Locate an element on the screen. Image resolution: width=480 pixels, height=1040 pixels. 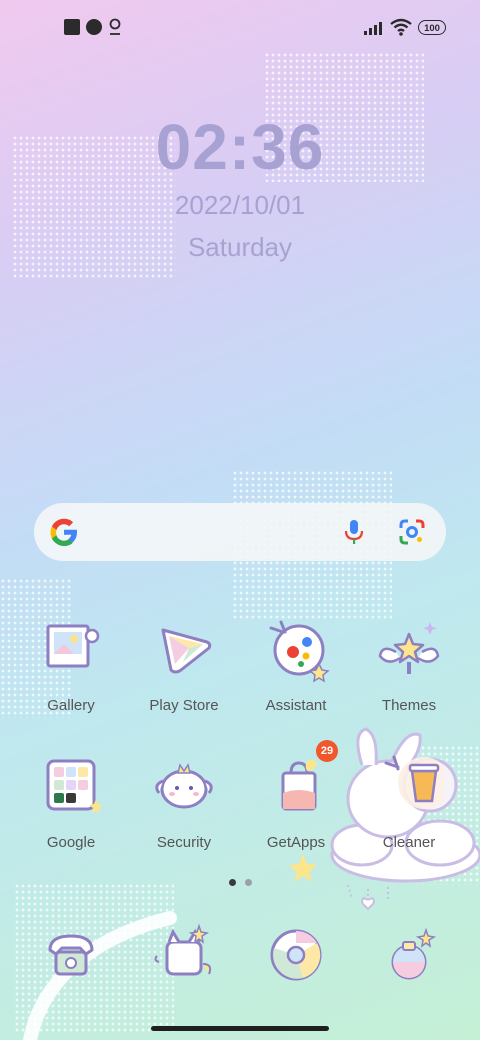
app-label: Assistant is located at coordinates (296, 705).